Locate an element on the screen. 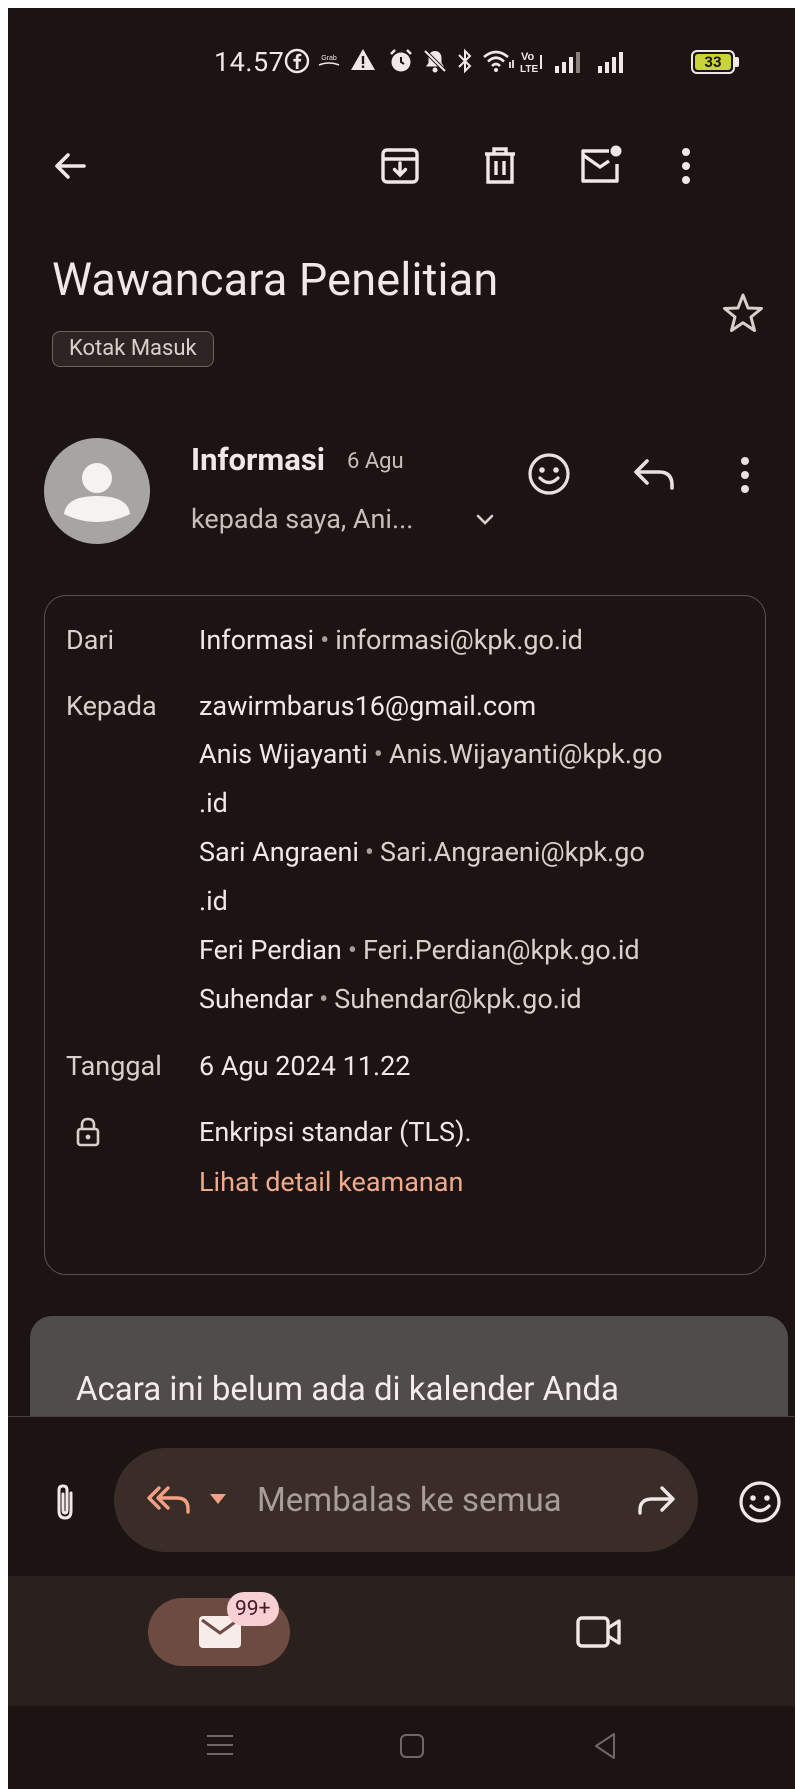 The width and height of the screenshot is (803, 1789). delete-icon is located at coordinates (500, 166).